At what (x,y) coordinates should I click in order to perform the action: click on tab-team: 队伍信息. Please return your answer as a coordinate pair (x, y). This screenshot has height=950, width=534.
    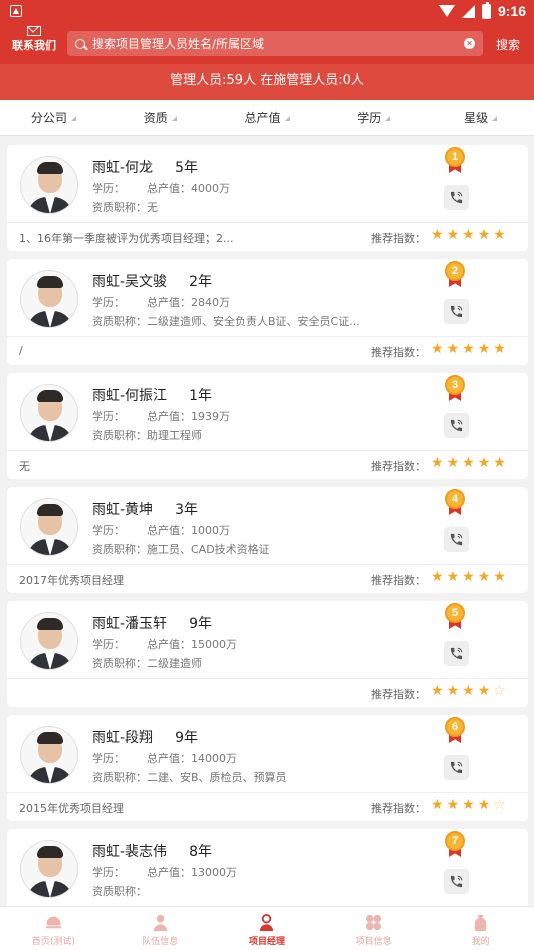
    Looking at the image, I should click on (160, 928).